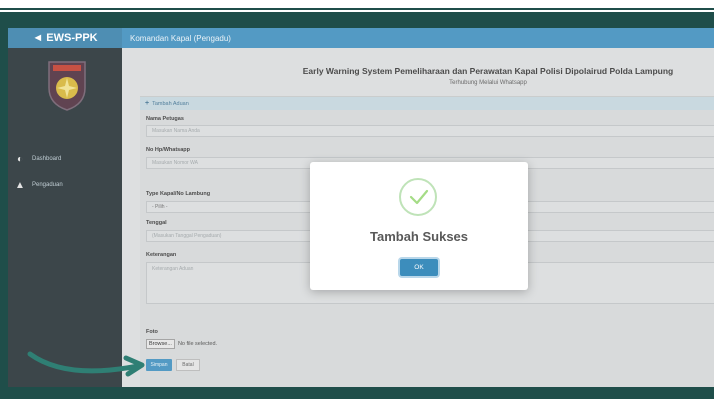 The width and height of the screenshot is (714, 399). I want to click on pointer-arrow-icon, so click(86, 364).